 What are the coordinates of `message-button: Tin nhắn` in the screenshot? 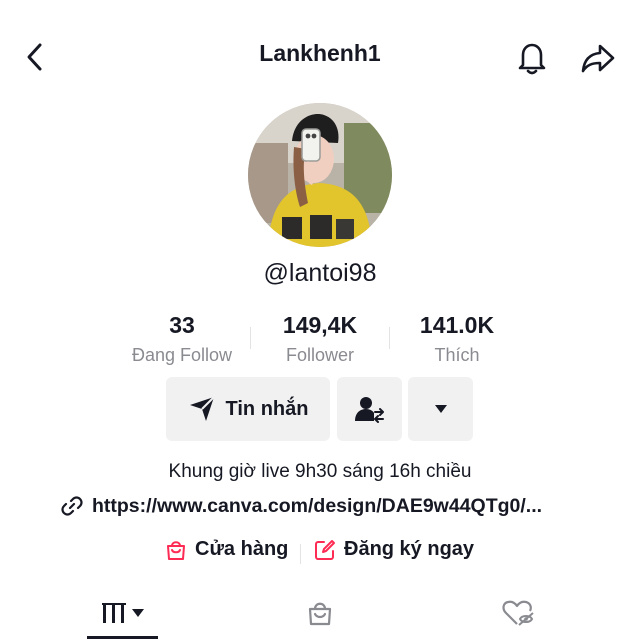 It's located at (248, 409).